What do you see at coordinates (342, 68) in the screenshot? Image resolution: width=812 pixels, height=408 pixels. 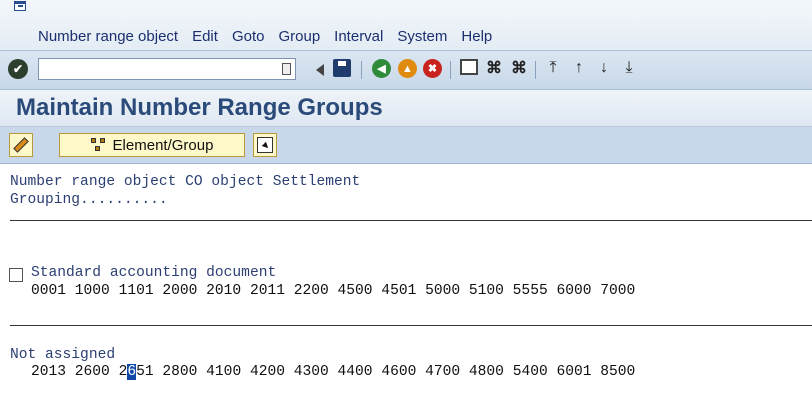 I see `save-icon` at bounding box center [342, 68].